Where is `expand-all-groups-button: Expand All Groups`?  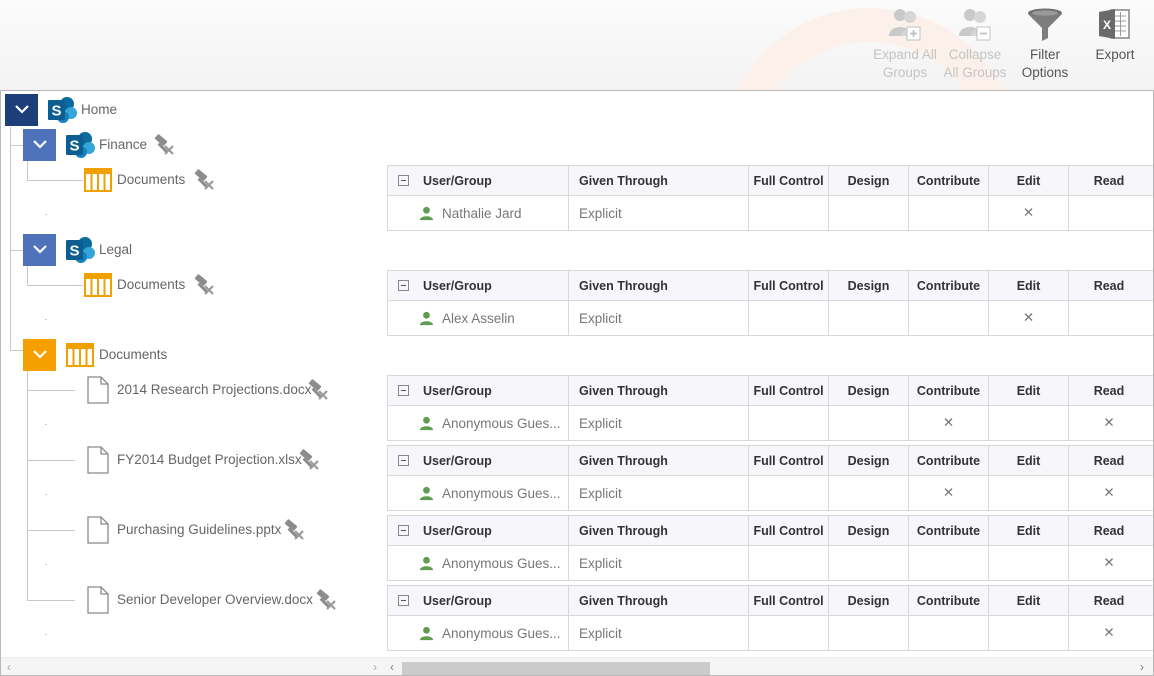 expand-all-groups-button: Expand All Groups is located at coordinates (905, 44).